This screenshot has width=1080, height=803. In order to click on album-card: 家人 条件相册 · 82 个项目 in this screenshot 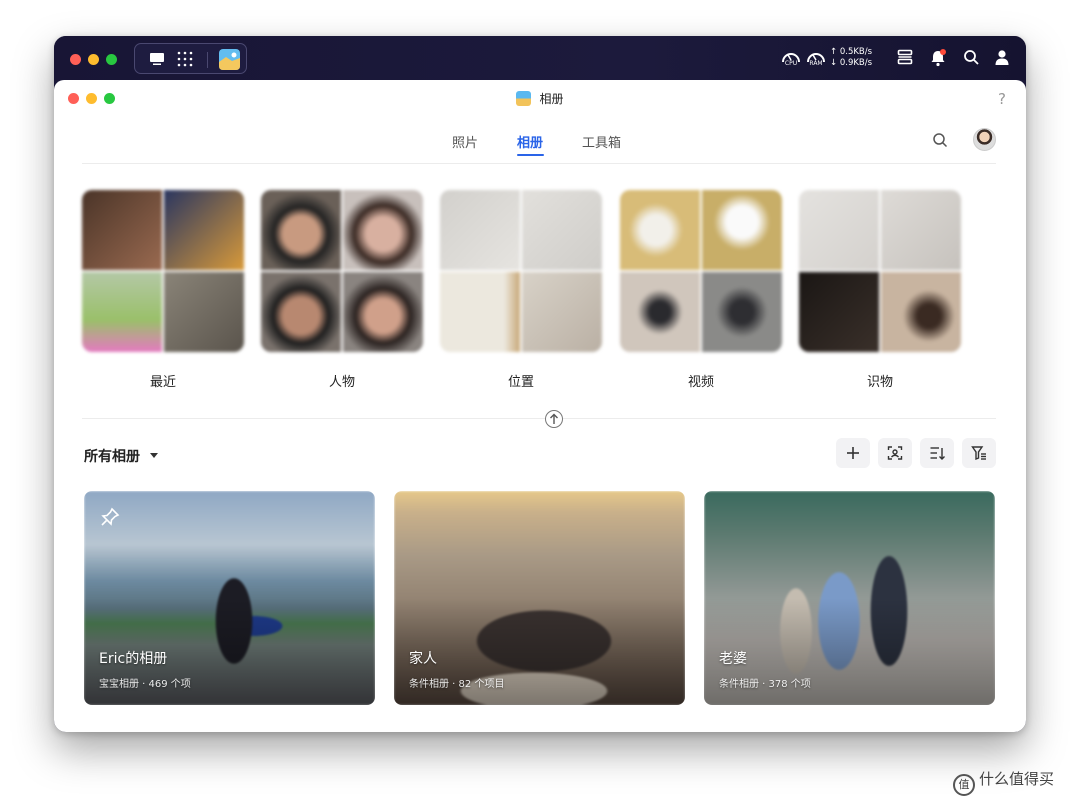, I will do `click(539, 598)`.